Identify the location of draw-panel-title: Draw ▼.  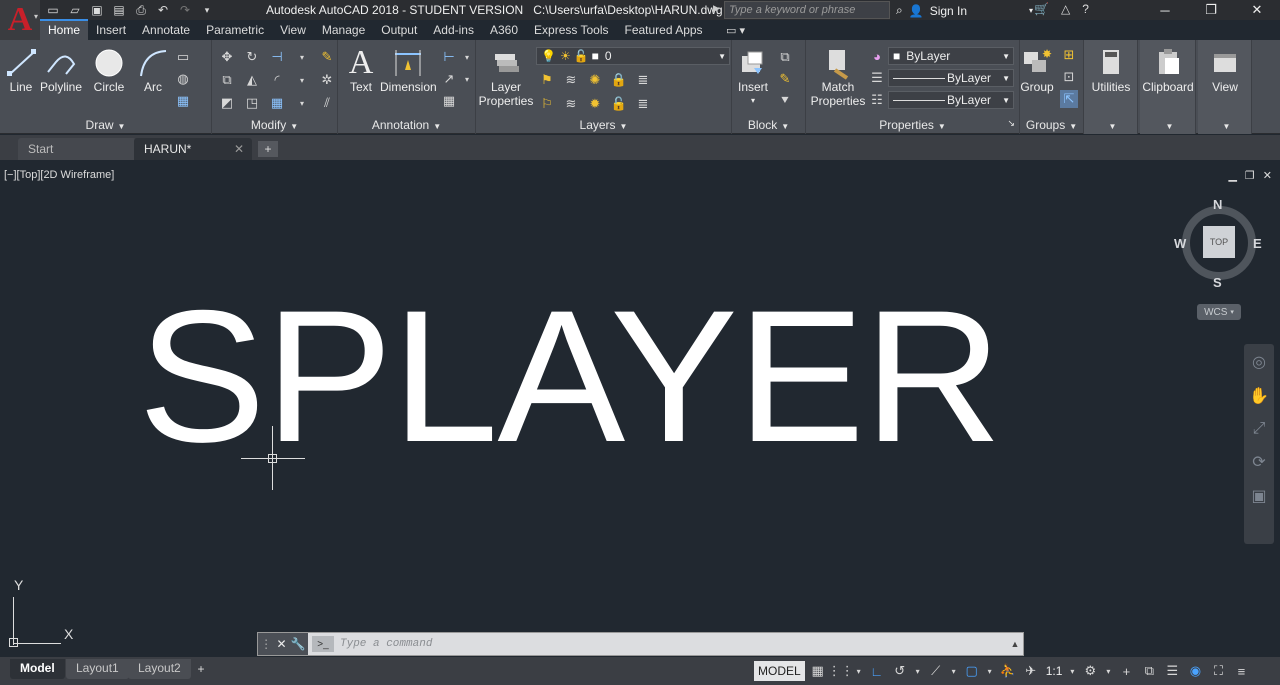
(105, 125).